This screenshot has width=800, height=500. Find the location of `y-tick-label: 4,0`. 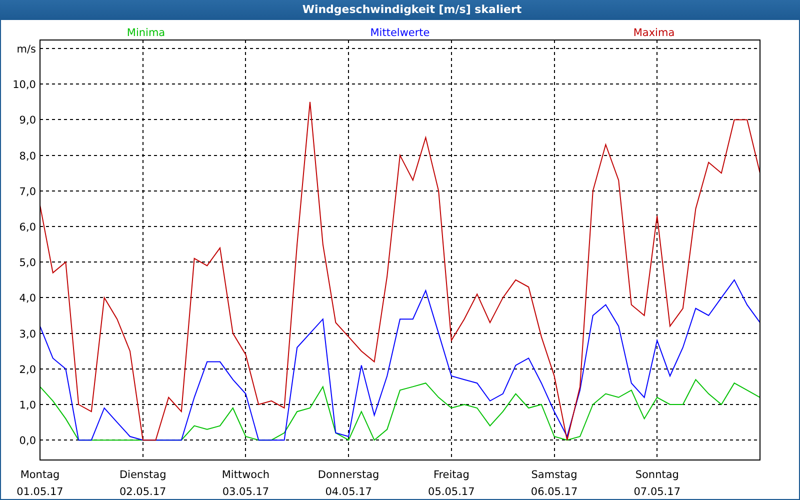

y-tick-label: 4,0 is located at coordinates (27, 298).